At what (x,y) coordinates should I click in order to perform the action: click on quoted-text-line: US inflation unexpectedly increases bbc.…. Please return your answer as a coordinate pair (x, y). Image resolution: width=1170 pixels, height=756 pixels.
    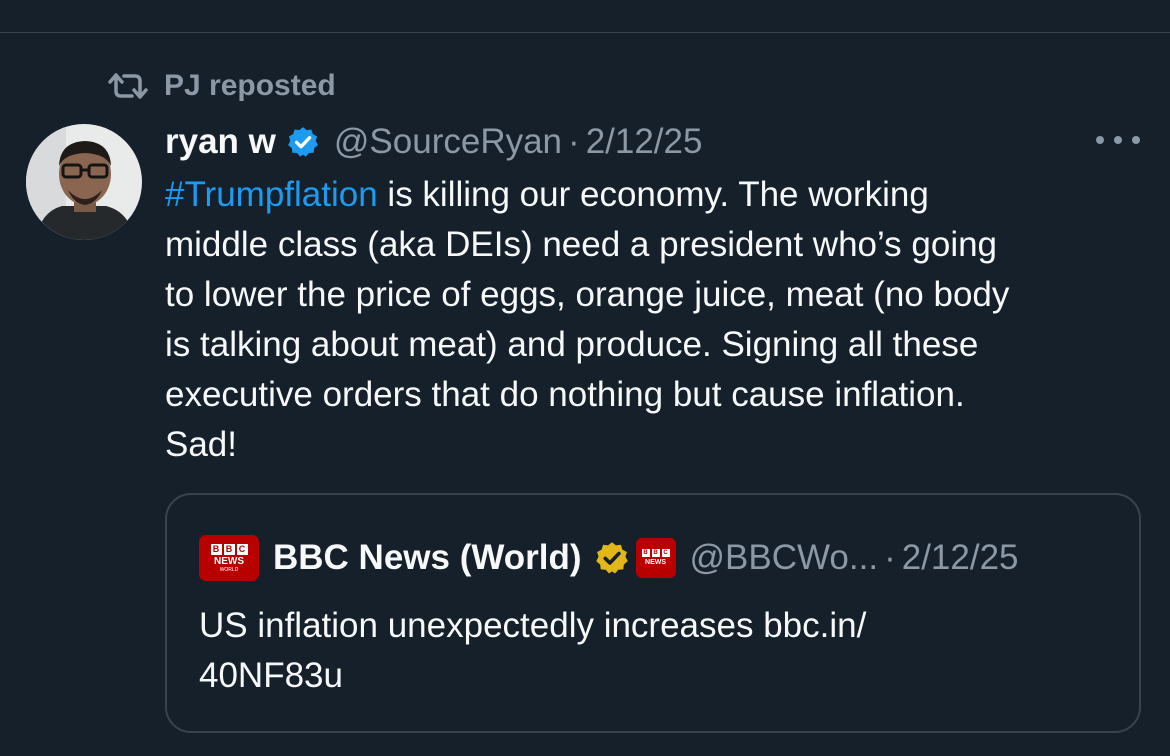
    Looking at the image, I should click on (533, 625).